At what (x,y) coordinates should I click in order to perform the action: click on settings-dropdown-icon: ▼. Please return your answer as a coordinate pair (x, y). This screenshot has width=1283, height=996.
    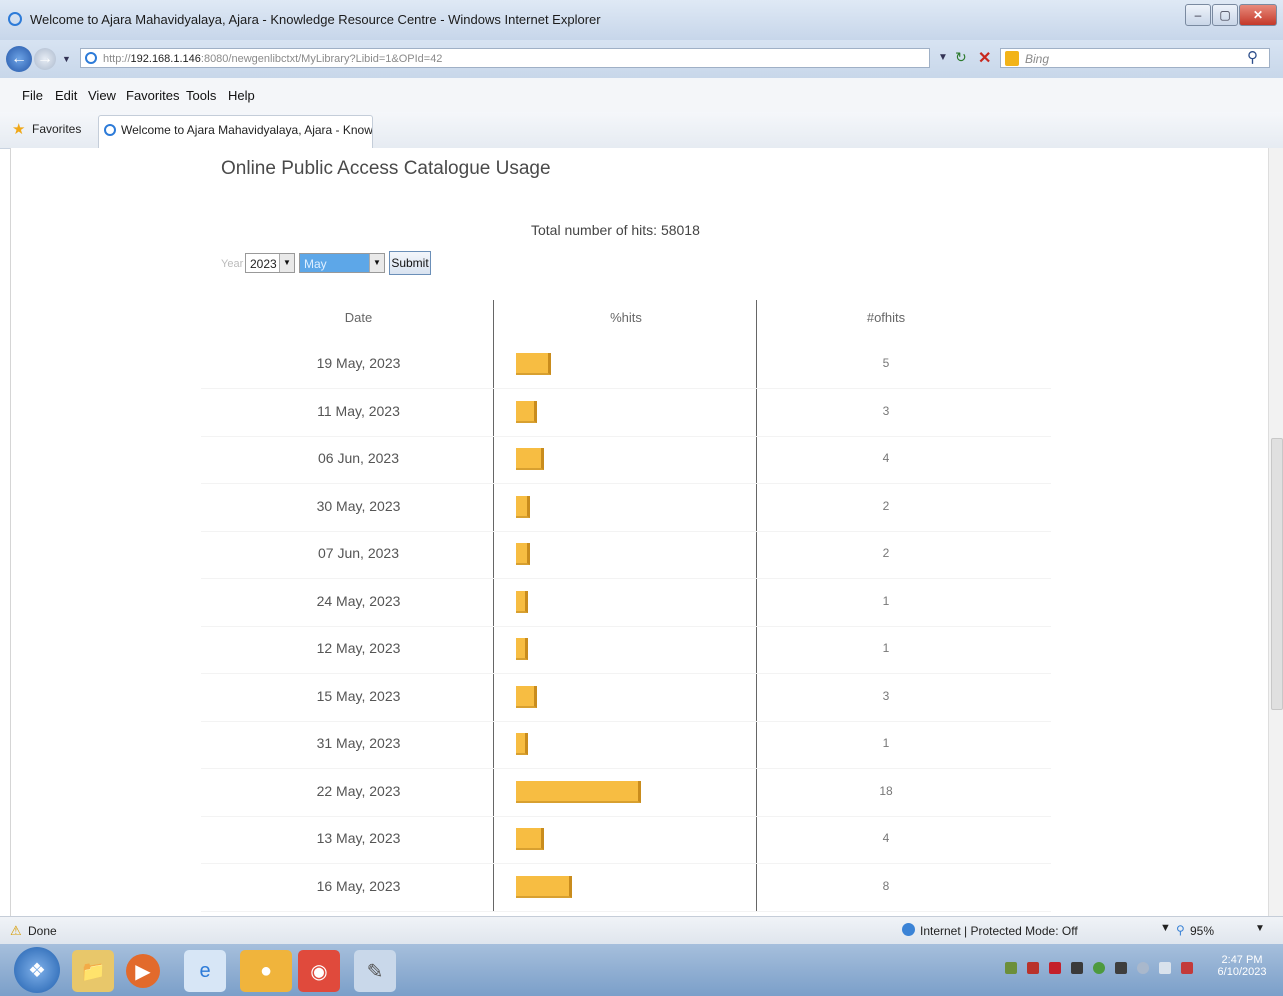
    Looking at the image, I should click on (1165, 928).